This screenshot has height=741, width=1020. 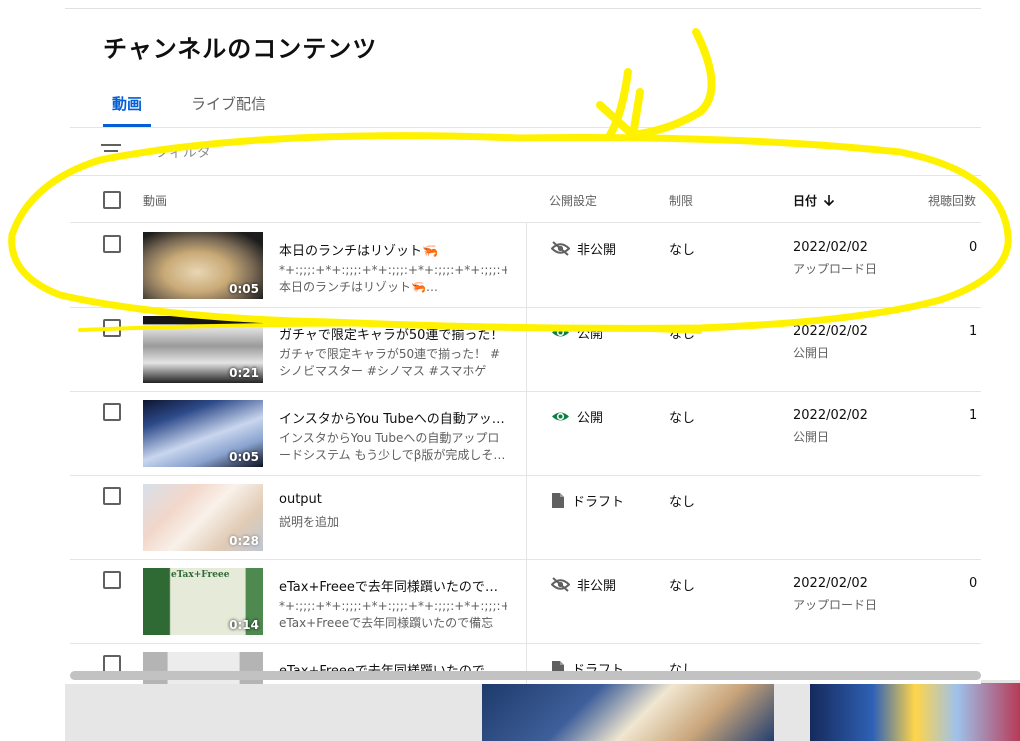 What do you see at coordinates (952, 201) in the screenshot?
I see `column-header-views: 視聴回数` at bounding box center [952, 201].